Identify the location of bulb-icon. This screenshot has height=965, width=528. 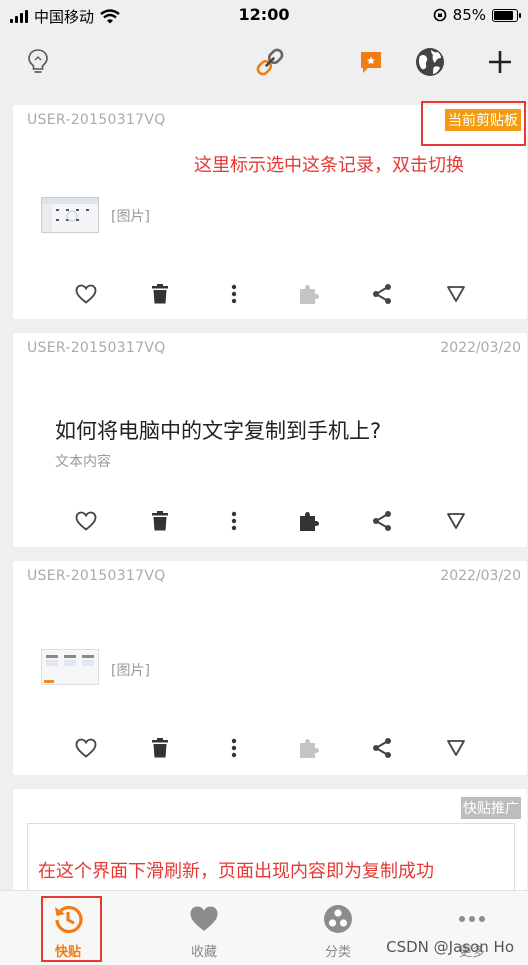
(38, 62).